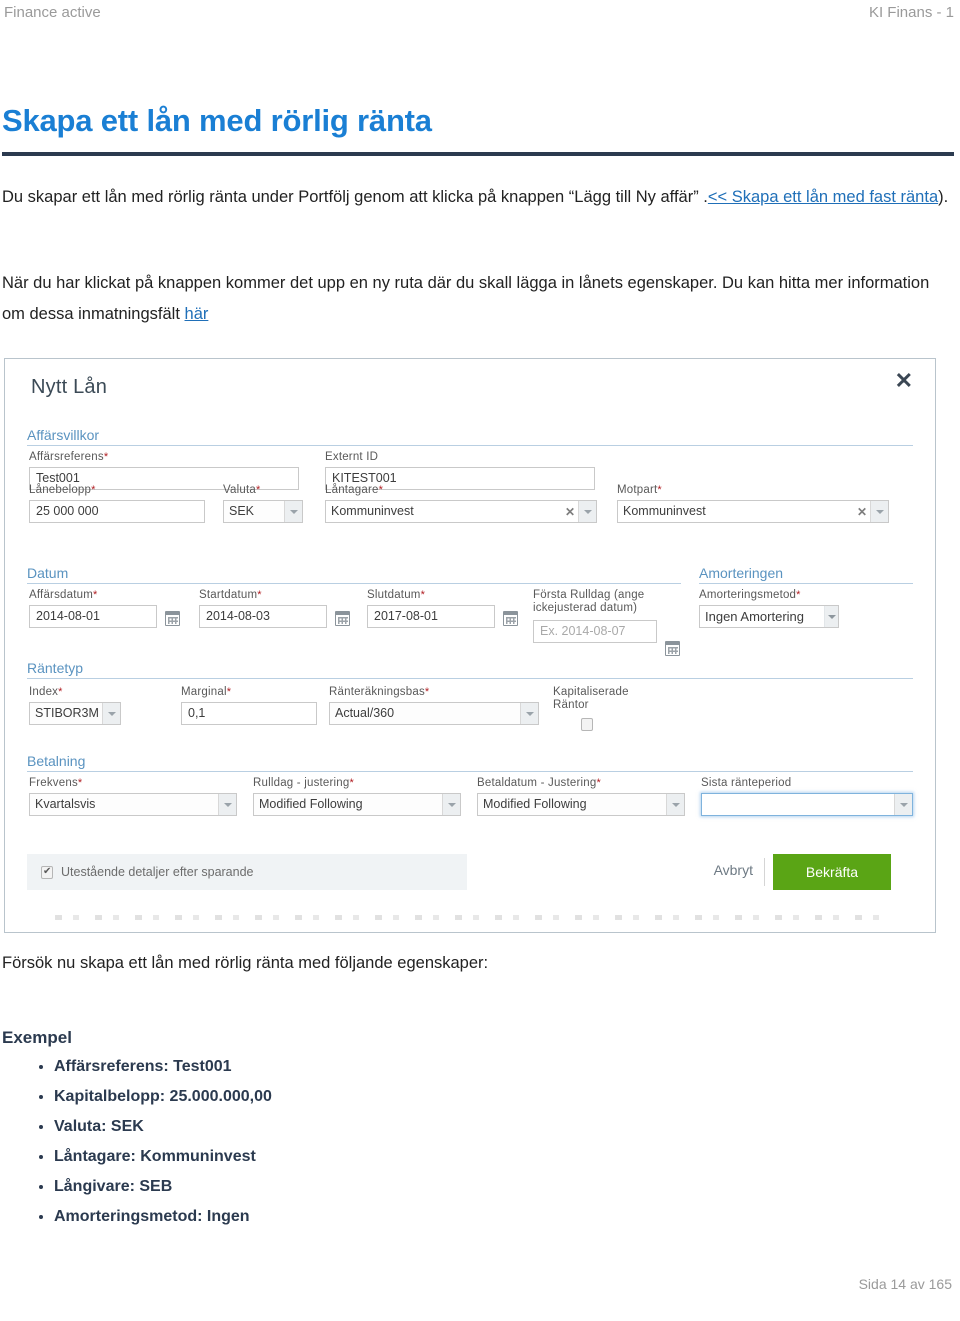  What do you see at coordinates (478, 154) in the screenshot?
I see `title-divider` at bounding box center [478, 154].